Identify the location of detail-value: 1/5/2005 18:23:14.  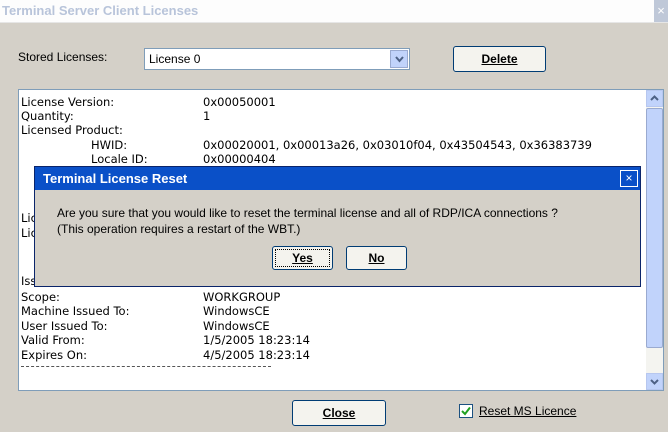
(256, 340).